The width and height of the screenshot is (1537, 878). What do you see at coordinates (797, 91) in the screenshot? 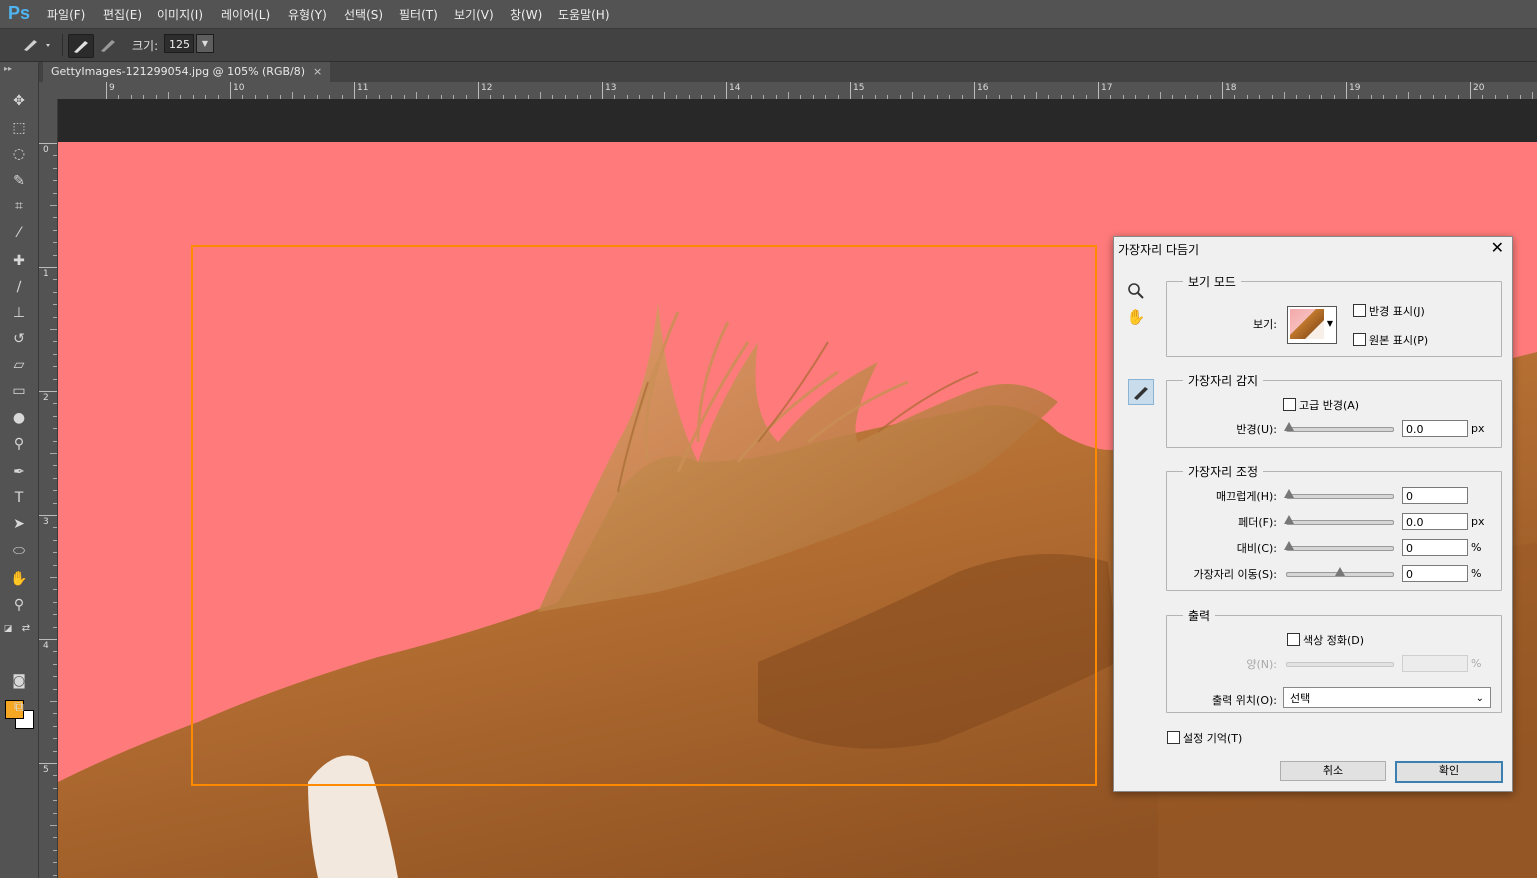
I see `horizontal-ruler: 9 10 11 12 13 14 15 16 17 18 19 20` at bounding box center [797, 91].